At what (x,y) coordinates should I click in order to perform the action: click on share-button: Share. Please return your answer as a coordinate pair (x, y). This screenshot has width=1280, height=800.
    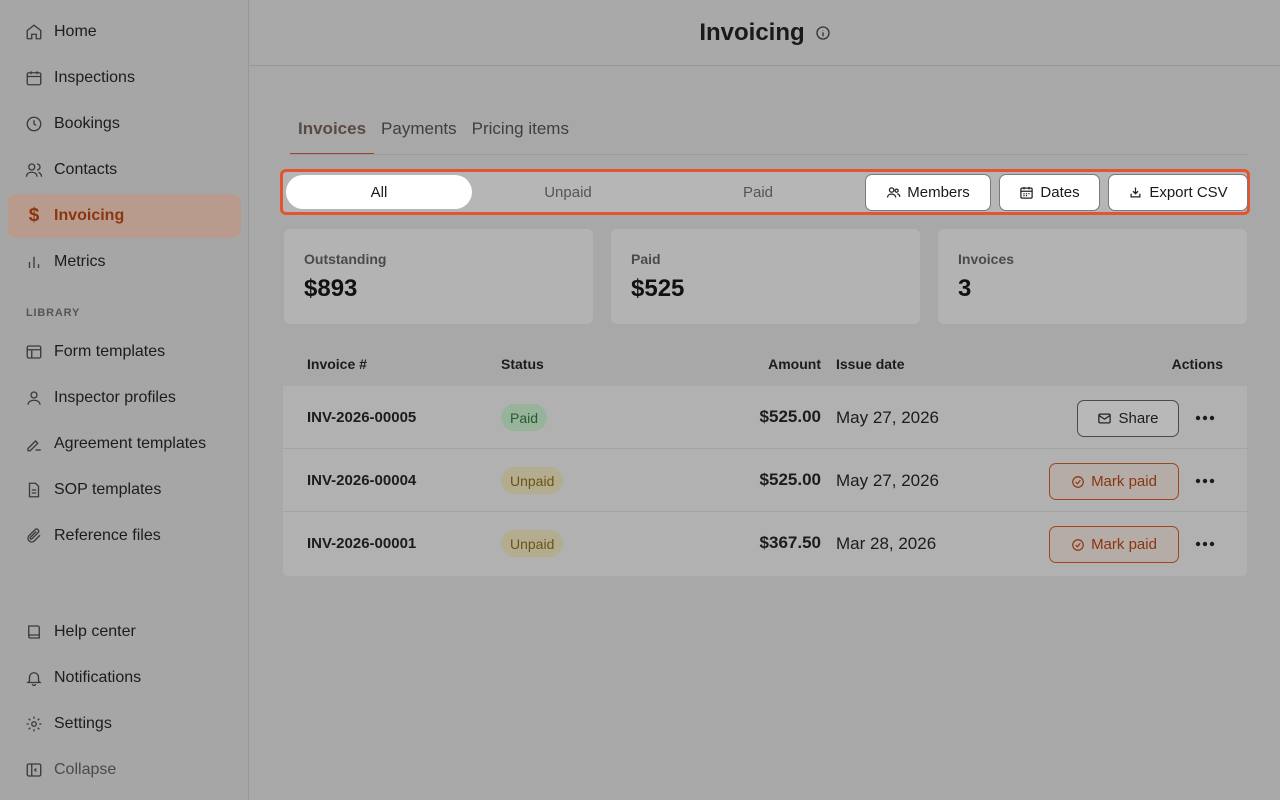
    Looking at the image, I should click on (1128, 418).